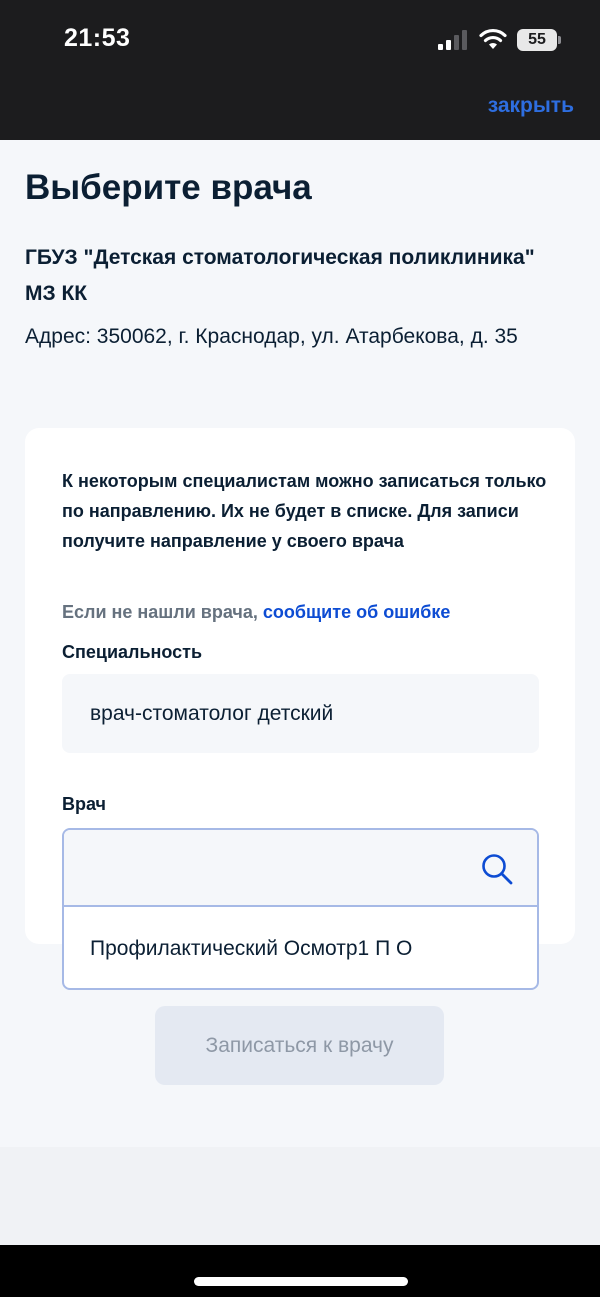 The width and height of the screenshot is (600, 1297). What do you see at coordinates (301, 1281) in the screenshot?
I see `home-indicator` at bounding box center [301, 1281].